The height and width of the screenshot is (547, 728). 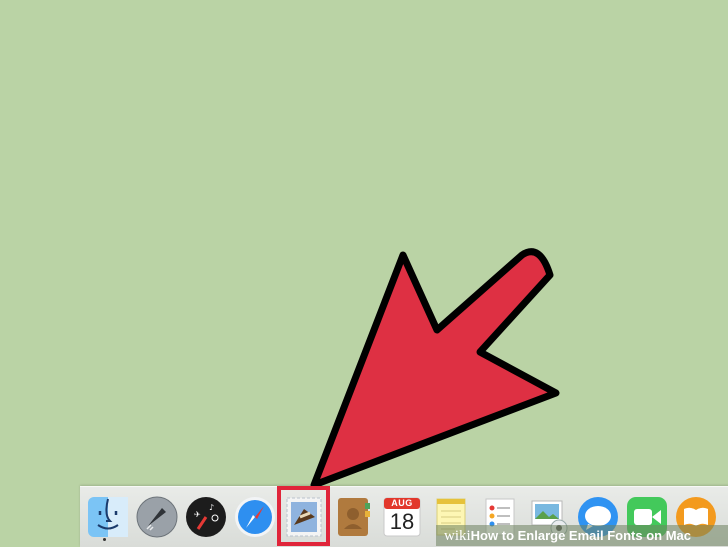 What do you see at coordinates (457, 536) in the screenshot?
I see `watermark-wiki: wiki` at bounding box center [457, 536].